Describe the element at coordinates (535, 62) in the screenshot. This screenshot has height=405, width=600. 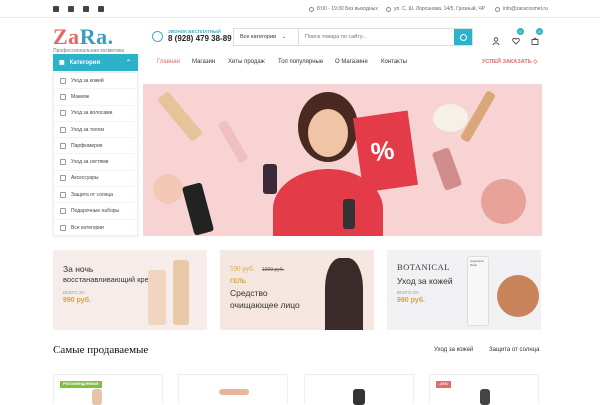
I see `diamond-icon: ◇` at that location.